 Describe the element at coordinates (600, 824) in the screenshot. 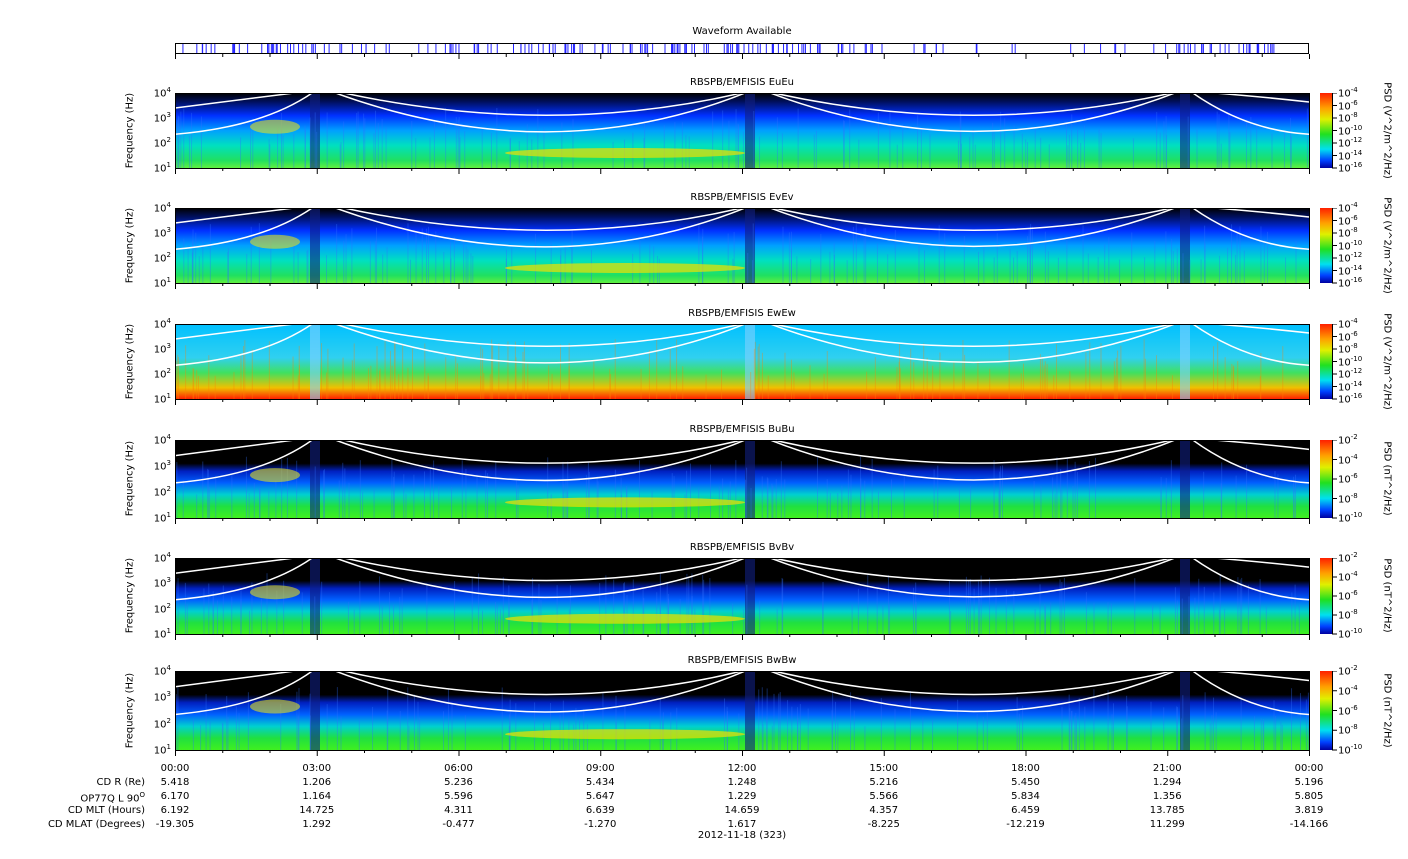

I see `ephemeris-value: -1.270` at that location.